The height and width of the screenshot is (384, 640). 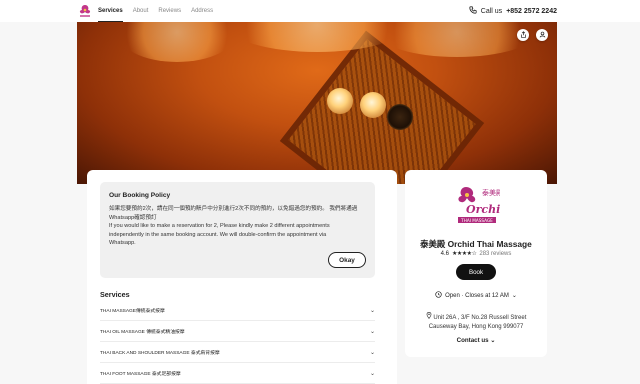 What do you see at coordinates (132, 311) in the screenshot?
I see `service-item-label: THAI MASSAGE傳統泰式按摩` at bounding box center [132, 311].